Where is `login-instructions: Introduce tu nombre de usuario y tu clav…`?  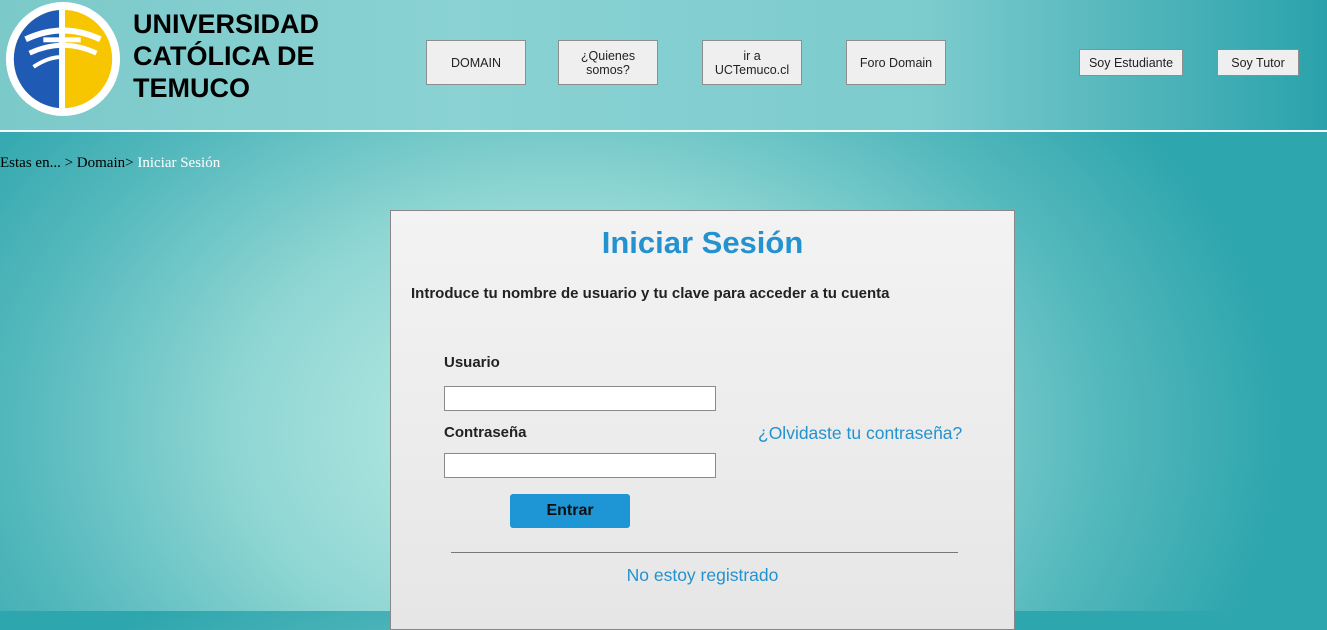
login-instructions: Introduce tu nombre de usuario y tu clav… is located at coordinates (650, 293).